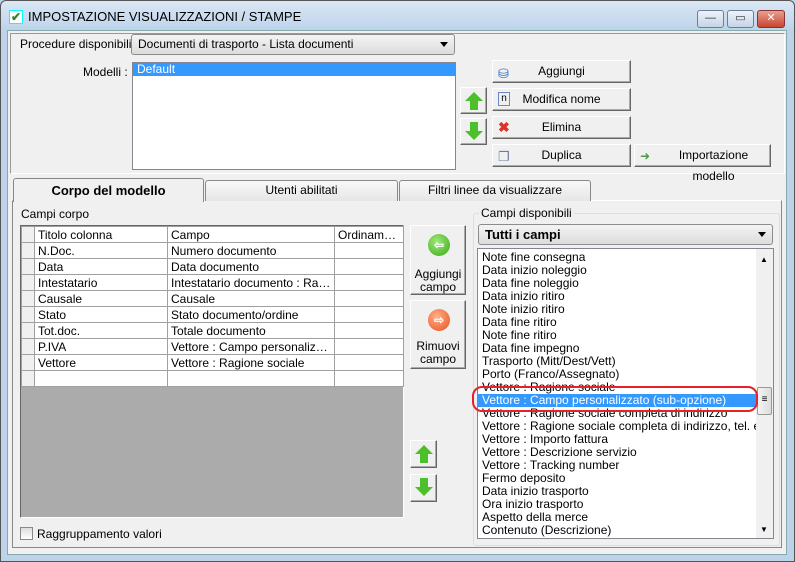 This screenshot has width=795, height=562. I want to click on cell-titolo, so click(101, 378).